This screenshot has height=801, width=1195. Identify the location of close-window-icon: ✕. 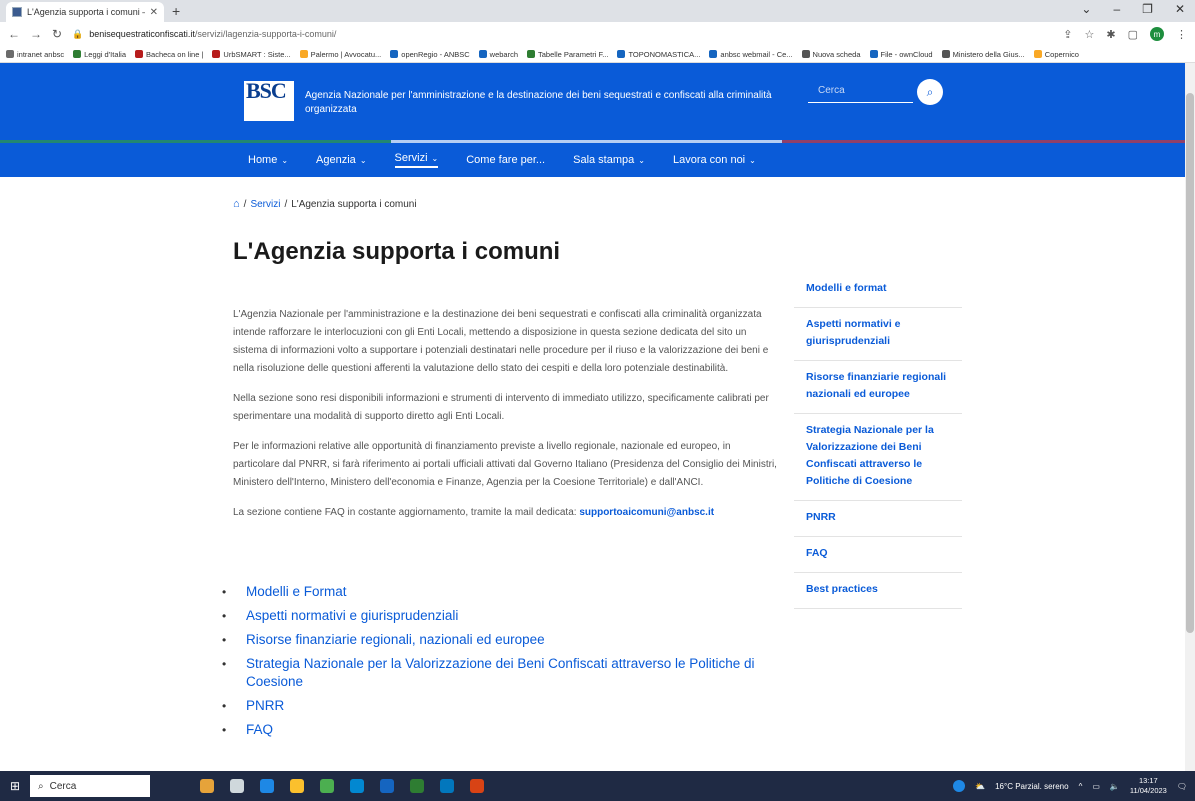
(1180, 9).